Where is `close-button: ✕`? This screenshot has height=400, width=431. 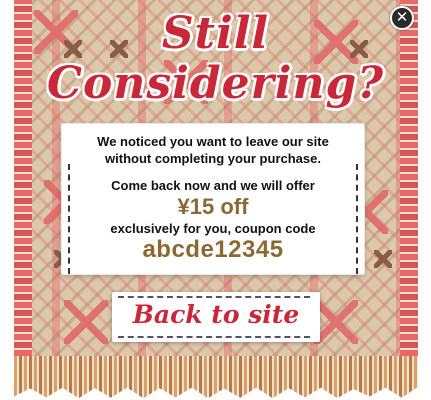
close-button: ✕ is located at coordinates (402, 18).